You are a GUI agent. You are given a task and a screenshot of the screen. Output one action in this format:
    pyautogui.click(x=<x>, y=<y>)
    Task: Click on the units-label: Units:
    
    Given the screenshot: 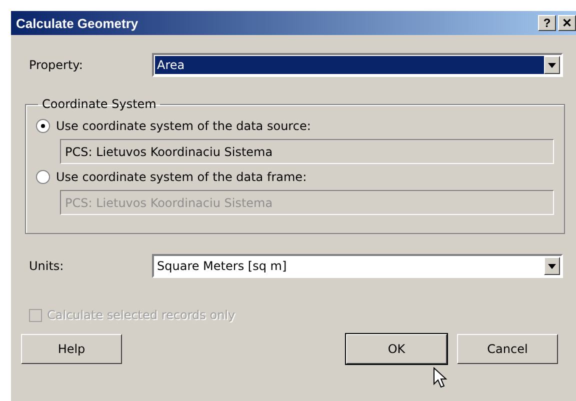 What is the action you would take?
    pyautogui.click(x=47, y=266)
    